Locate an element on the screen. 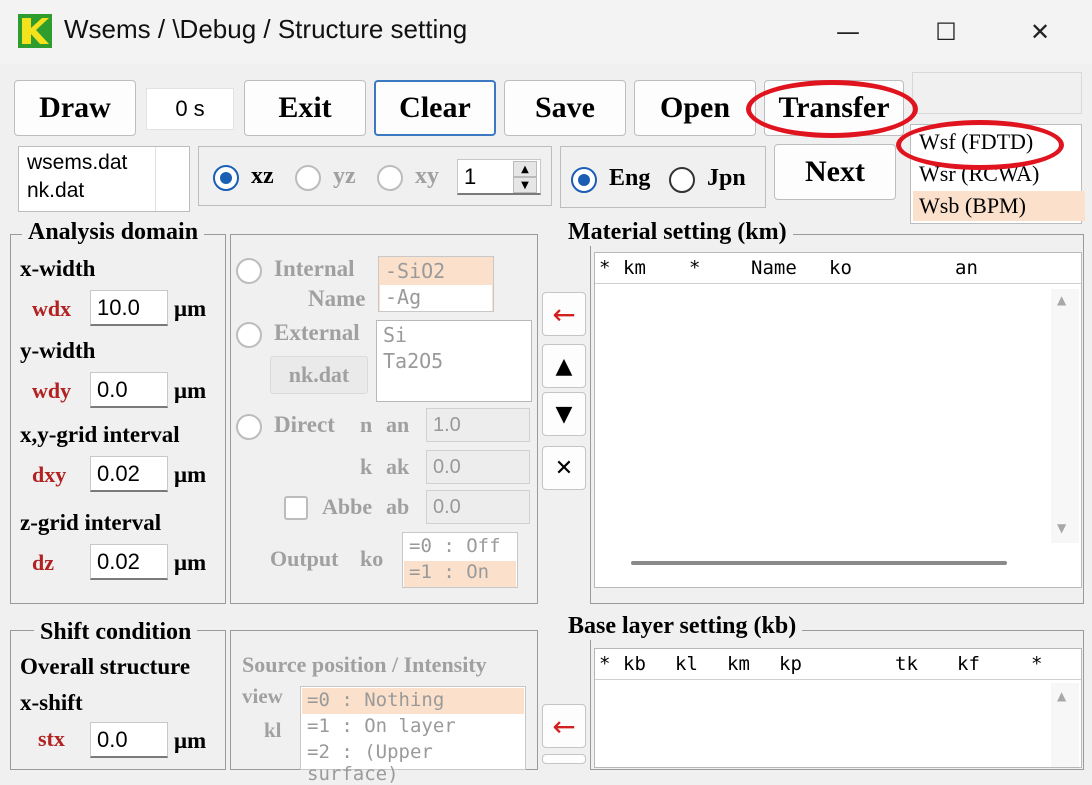 The width and height of the screenshot is (1092, 785). xshift-label: x-shift is located at coordinates (51, 702).